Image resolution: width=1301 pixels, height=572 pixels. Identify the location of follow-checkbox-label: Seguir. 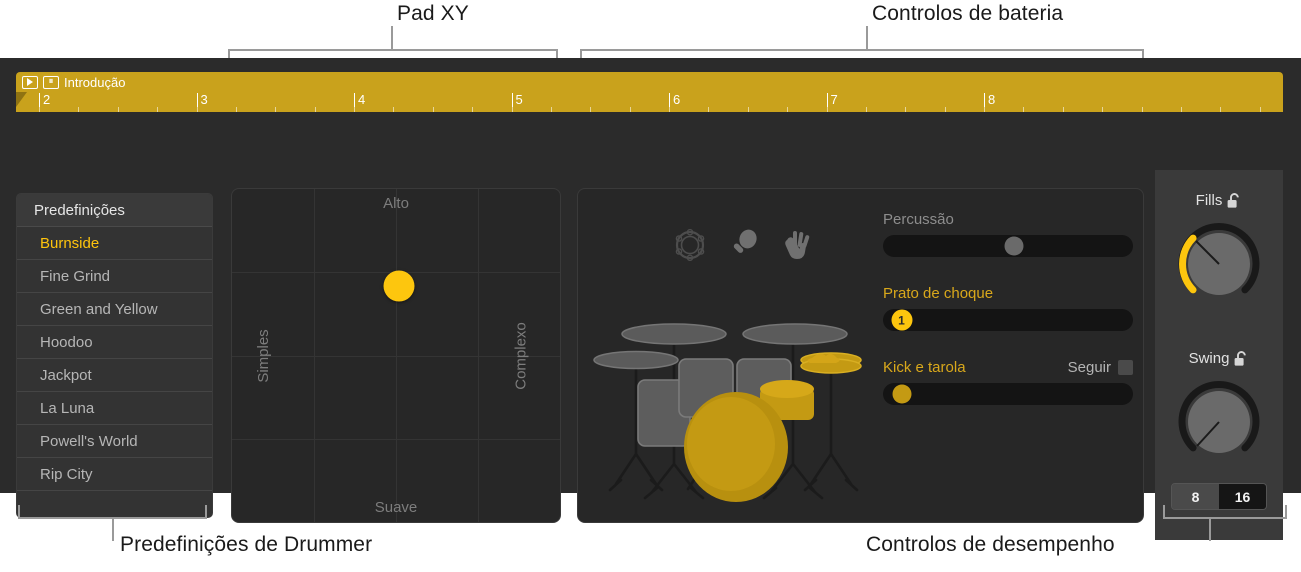
(1089, 367).